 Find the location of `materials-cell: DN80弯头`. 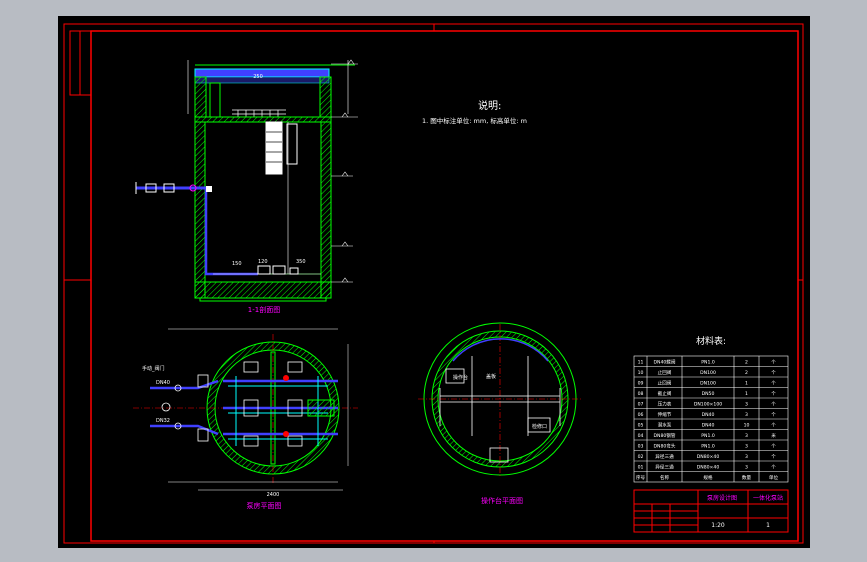

materials-cell: DN80弯头 is located at coordinates (664, 446).